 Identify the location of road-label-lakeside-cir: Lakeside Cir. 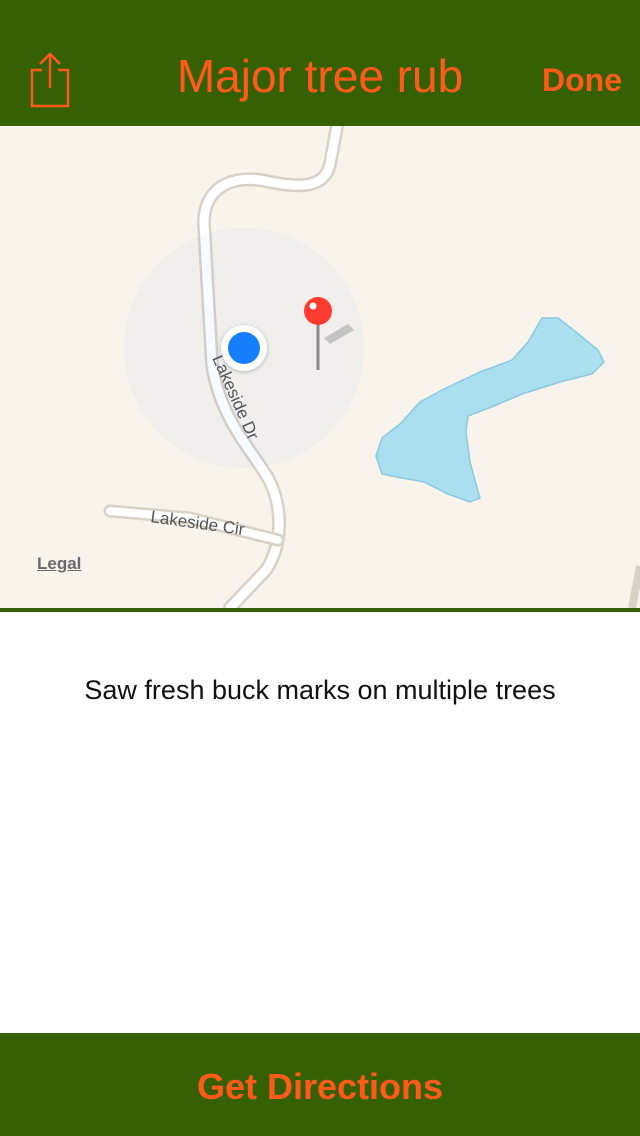
(197, 523).